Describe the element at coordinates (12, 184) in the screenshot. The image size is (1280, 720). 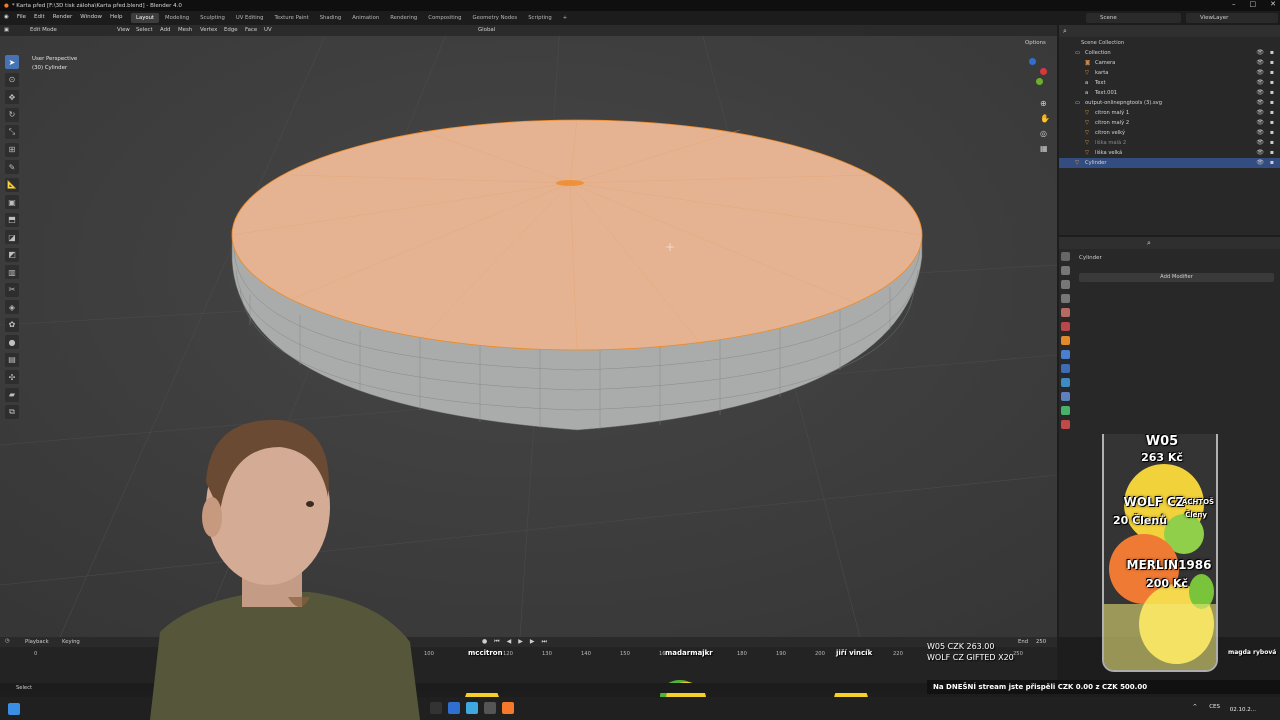
I see `measure-tool-icon: 📐` at that location.